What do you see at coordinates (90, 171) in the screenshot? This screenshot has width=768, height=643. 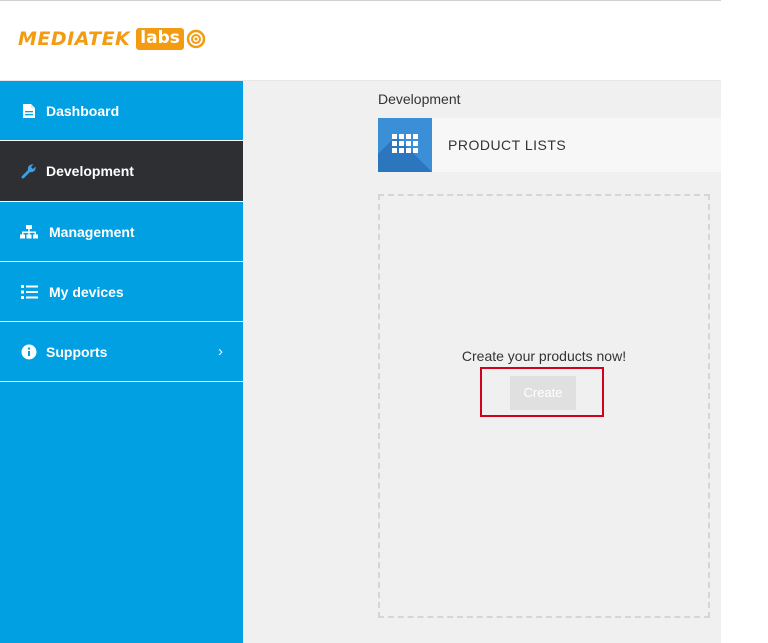 I see `sidebar-item-label: Development` at bounding box center [90, 171].